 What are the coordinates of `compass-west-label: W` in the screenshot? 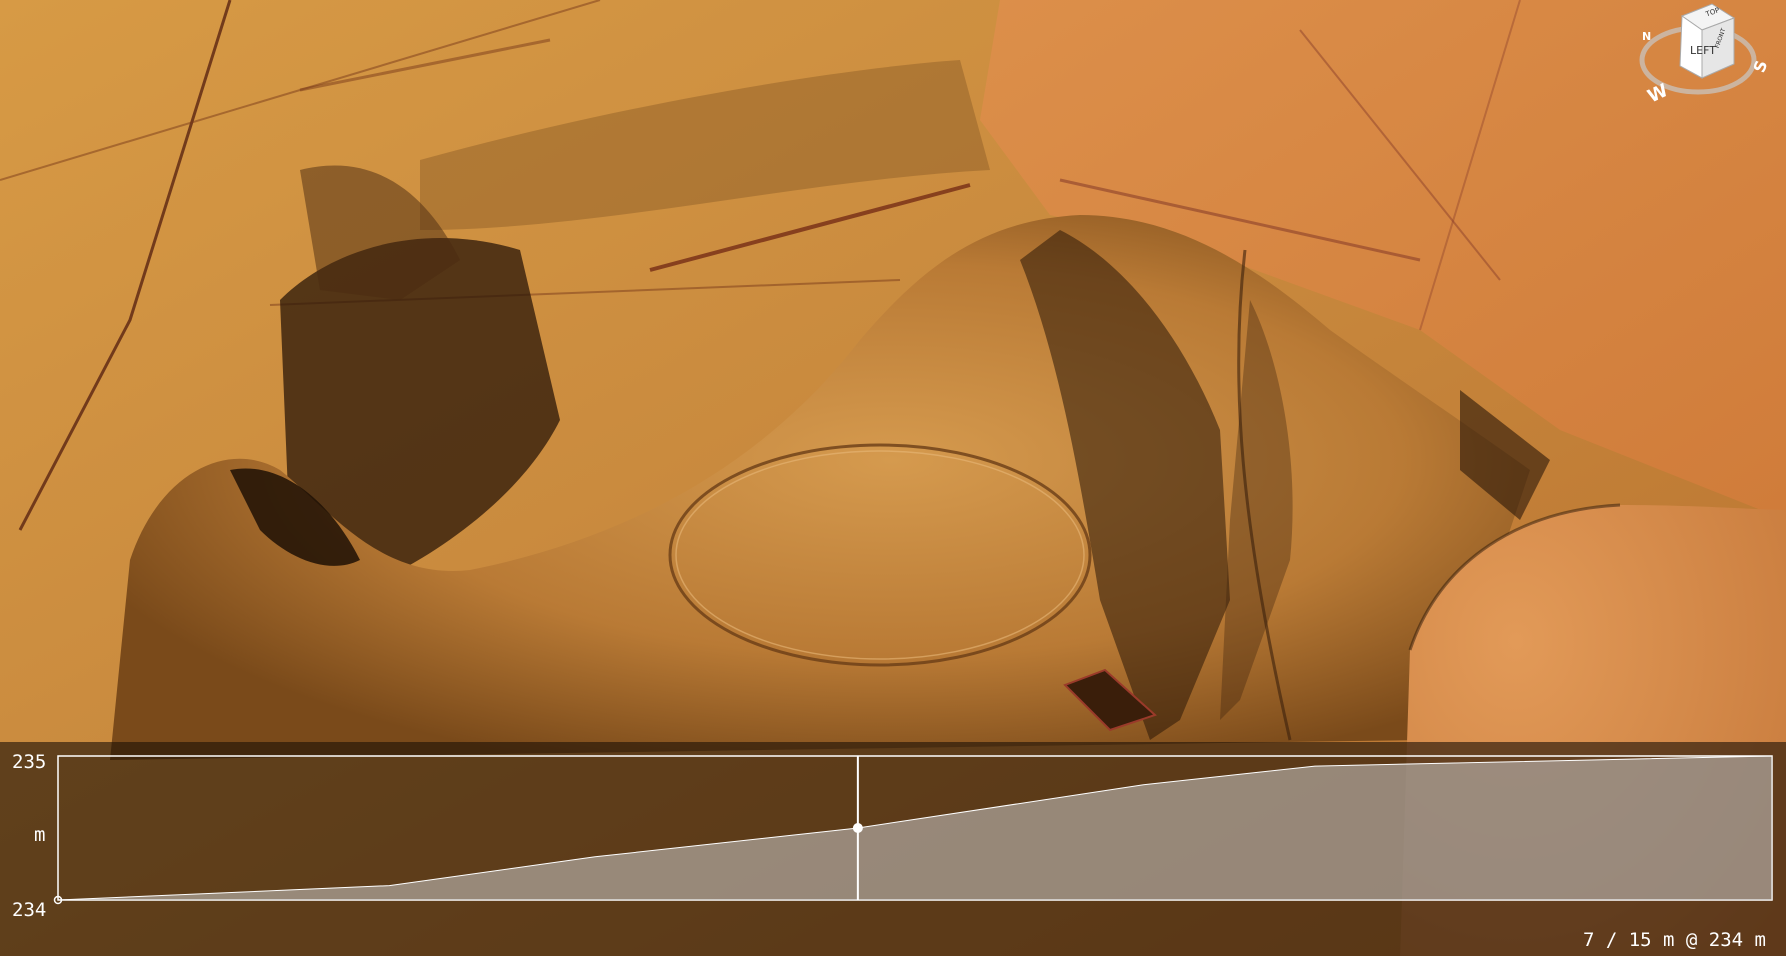 It's located at (1658, 93).